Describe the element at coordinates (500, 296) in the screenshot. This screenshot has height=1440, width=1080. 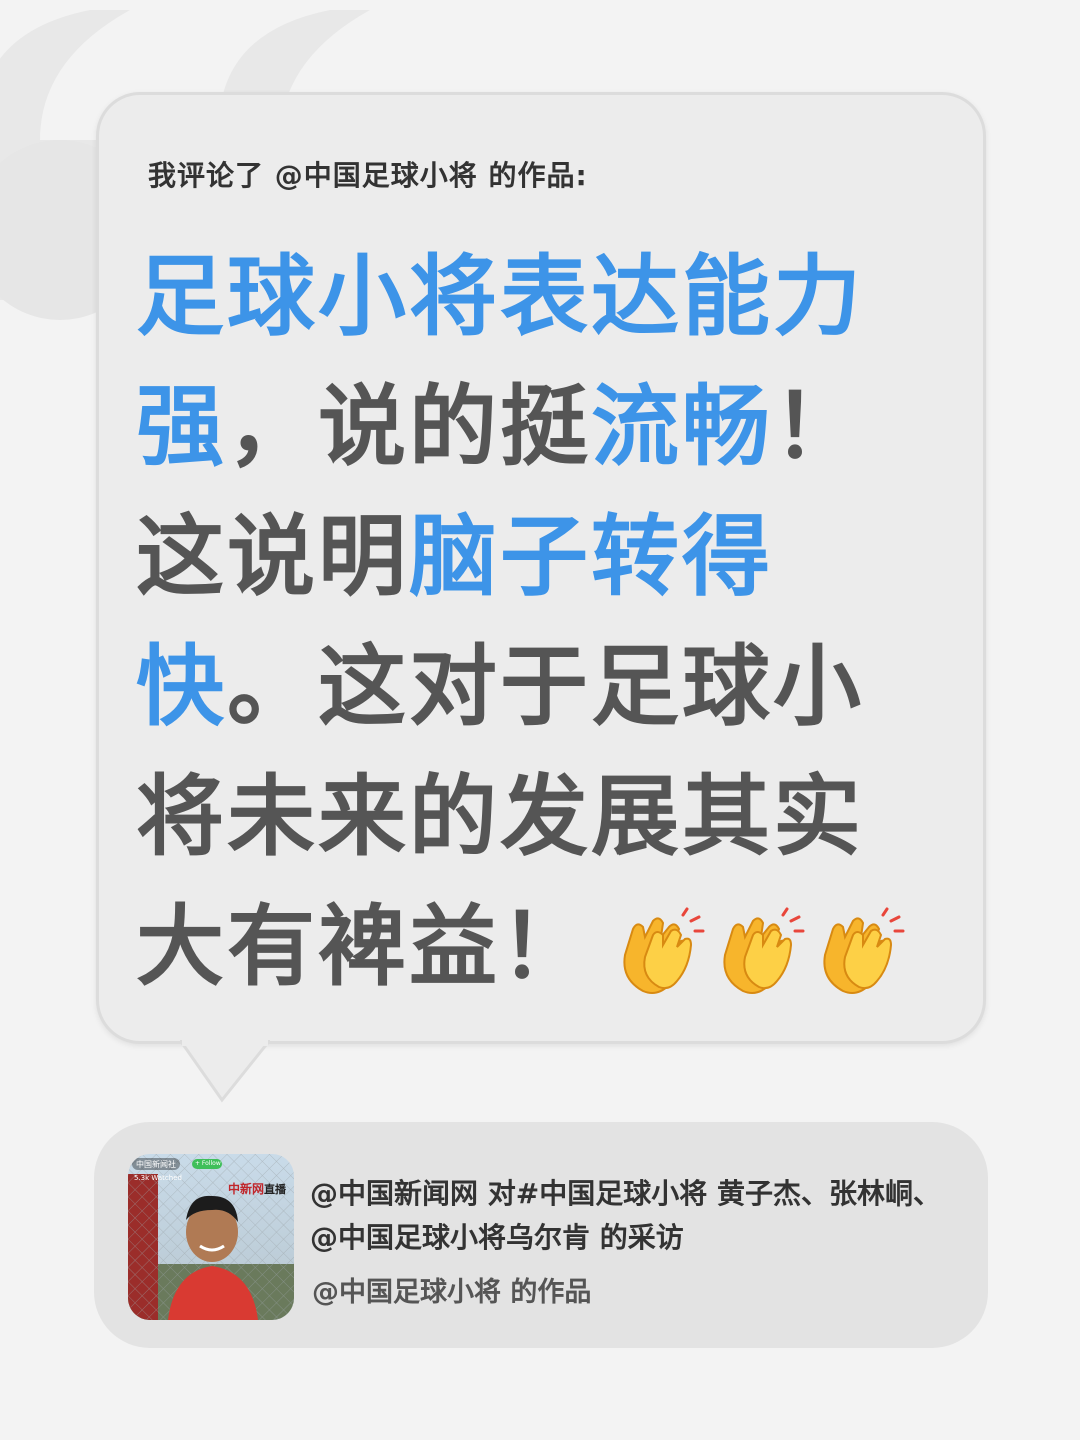
I see `highlighted-text: 足球小将表达能力` at that location.